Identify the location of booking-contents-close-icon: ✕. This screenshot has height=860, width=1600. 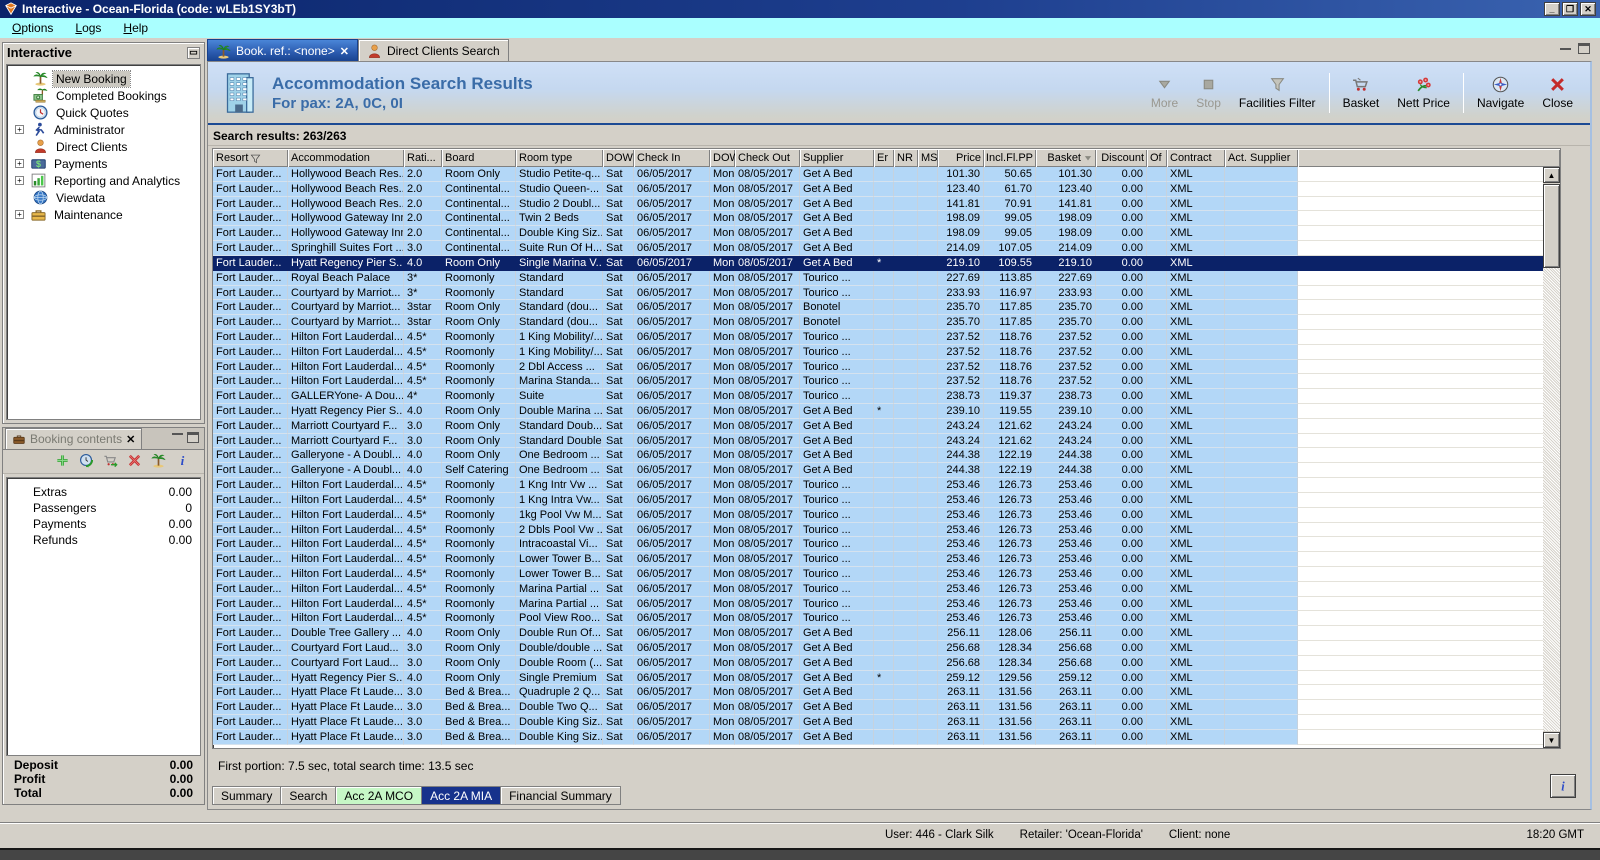
(130, 439).